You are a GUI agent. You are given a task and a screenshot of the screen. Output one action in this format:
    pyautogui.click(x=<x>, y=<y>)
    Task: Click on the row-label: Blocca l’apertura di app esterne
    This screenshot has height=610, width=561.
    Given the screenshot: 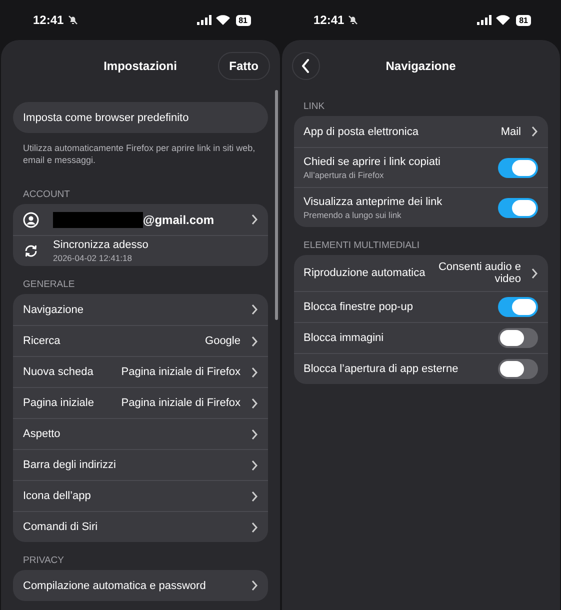 What is the action you would take?
    pyautogui.click(x=382, y=369)
    